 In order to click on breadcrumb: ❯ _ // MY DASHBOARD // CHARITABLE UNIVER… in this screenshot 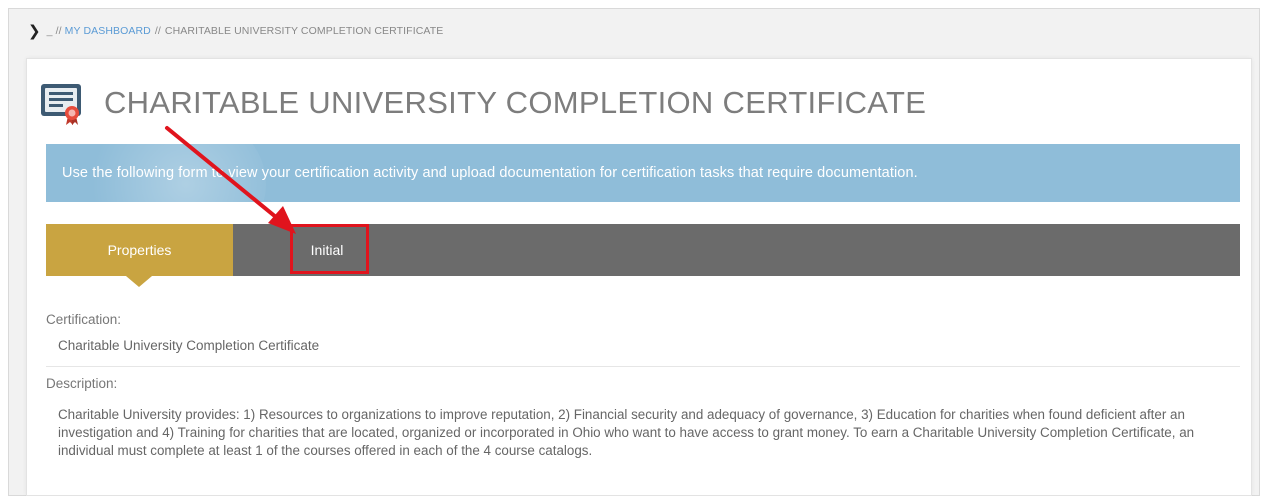, I will do `click(235, 31)`.